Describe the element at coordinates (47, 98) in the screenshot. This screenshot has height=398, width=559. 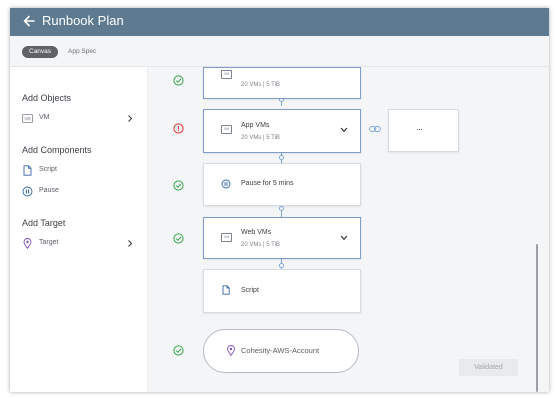
I see `section-title-add-objects: Add Objects` at that location.